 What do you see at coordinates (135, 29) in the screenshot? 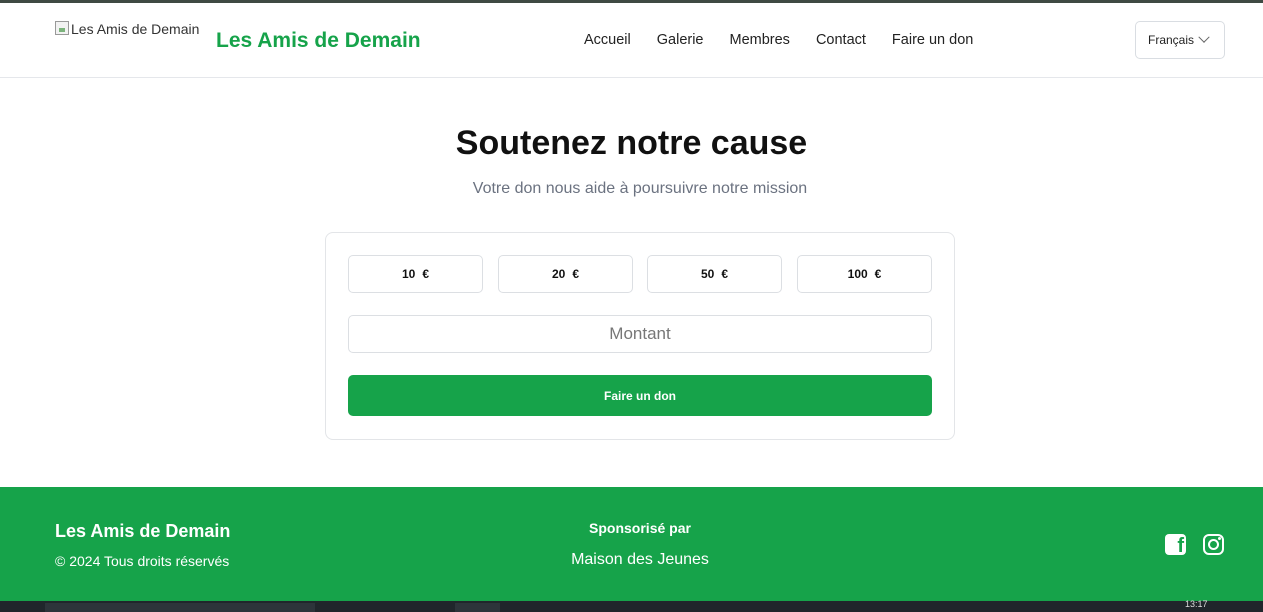
I see `logo-alt-text: Les Amis de Demain` at bounding box center [135, 29].